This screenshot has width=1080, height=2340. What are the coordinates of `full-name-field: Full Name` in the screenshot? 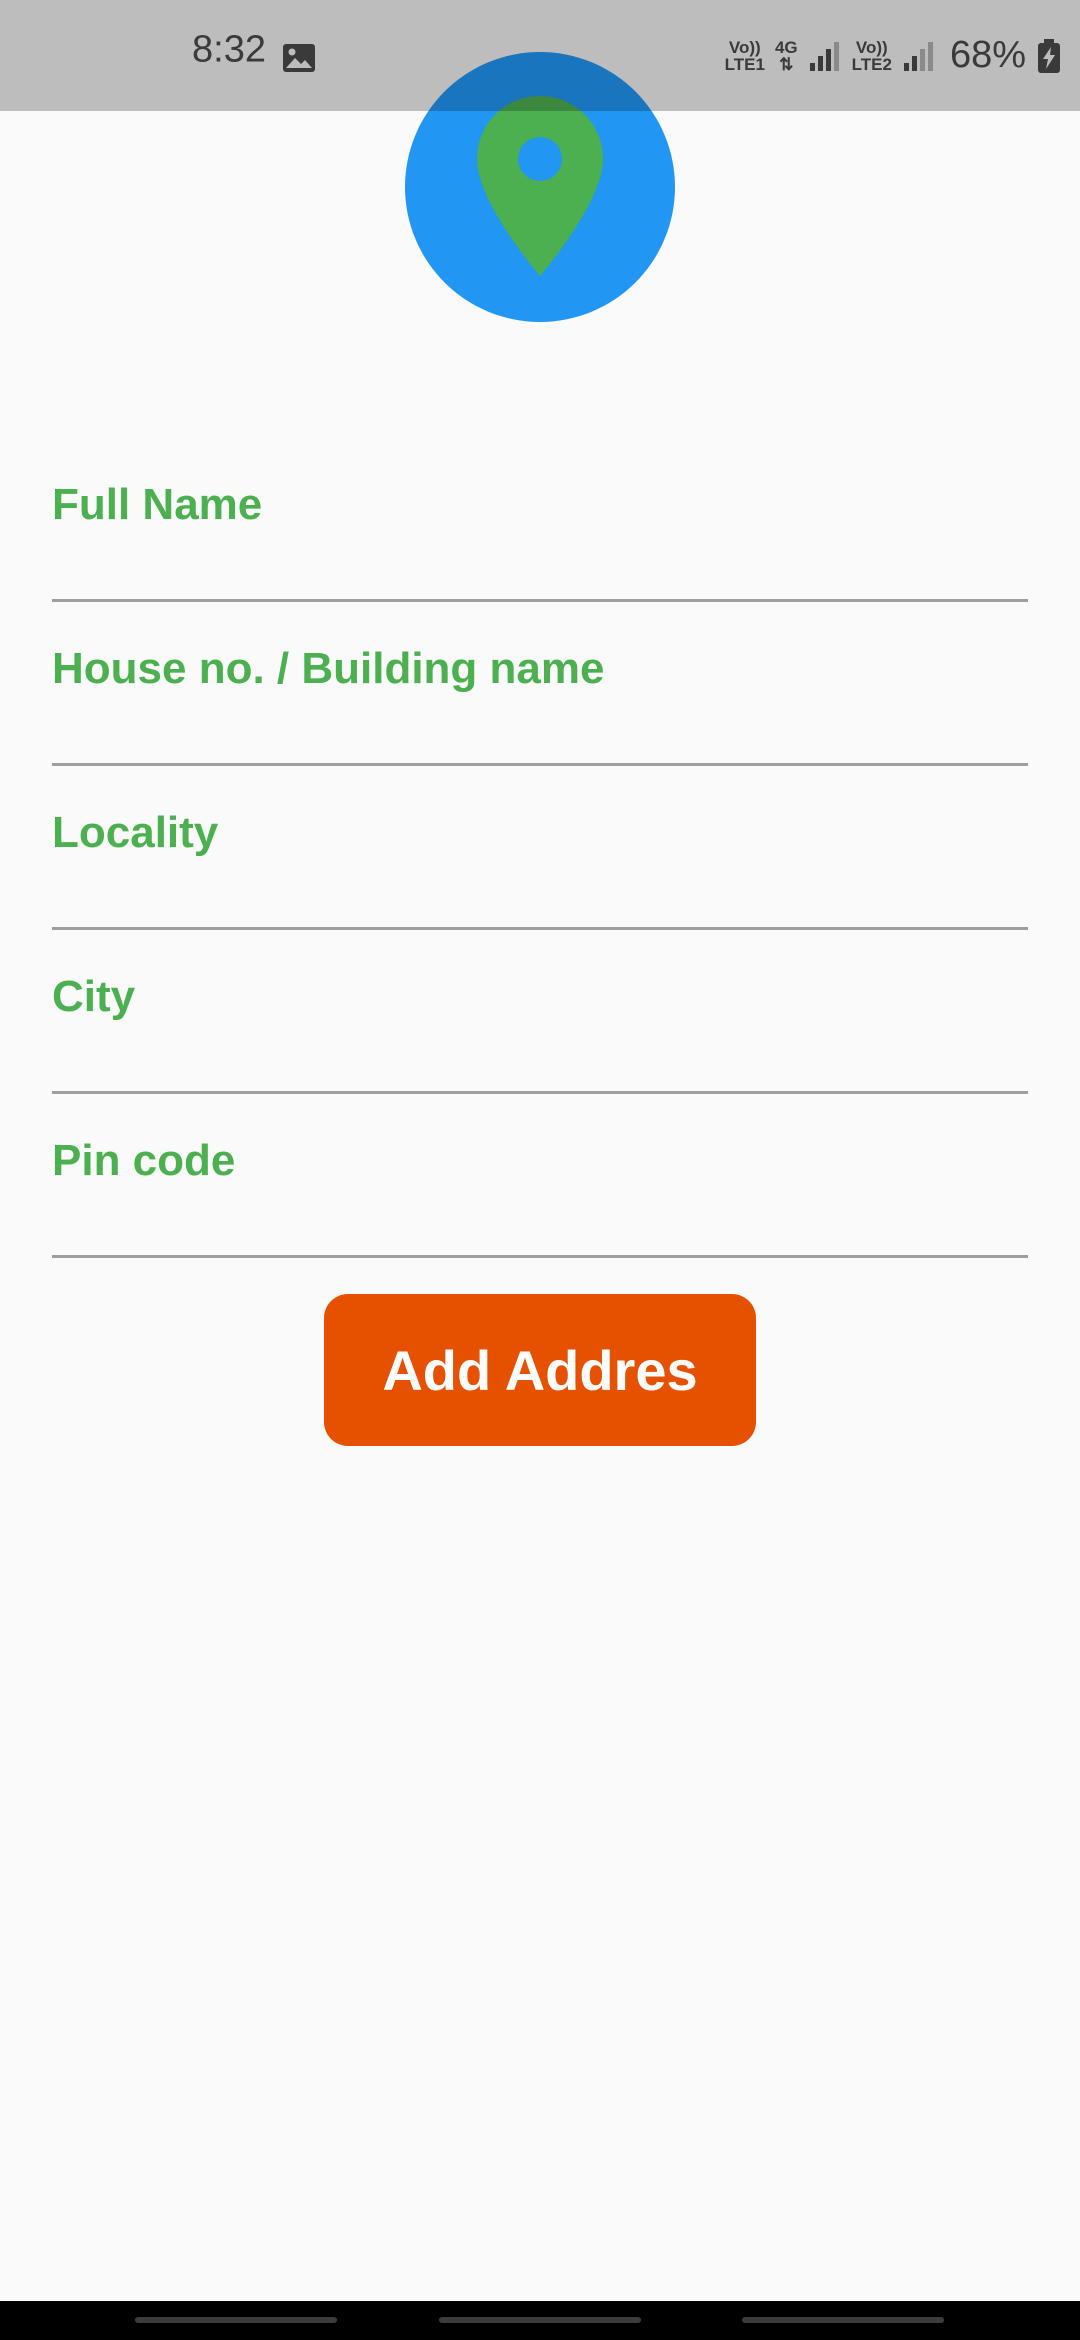 It's located at (540, 520).